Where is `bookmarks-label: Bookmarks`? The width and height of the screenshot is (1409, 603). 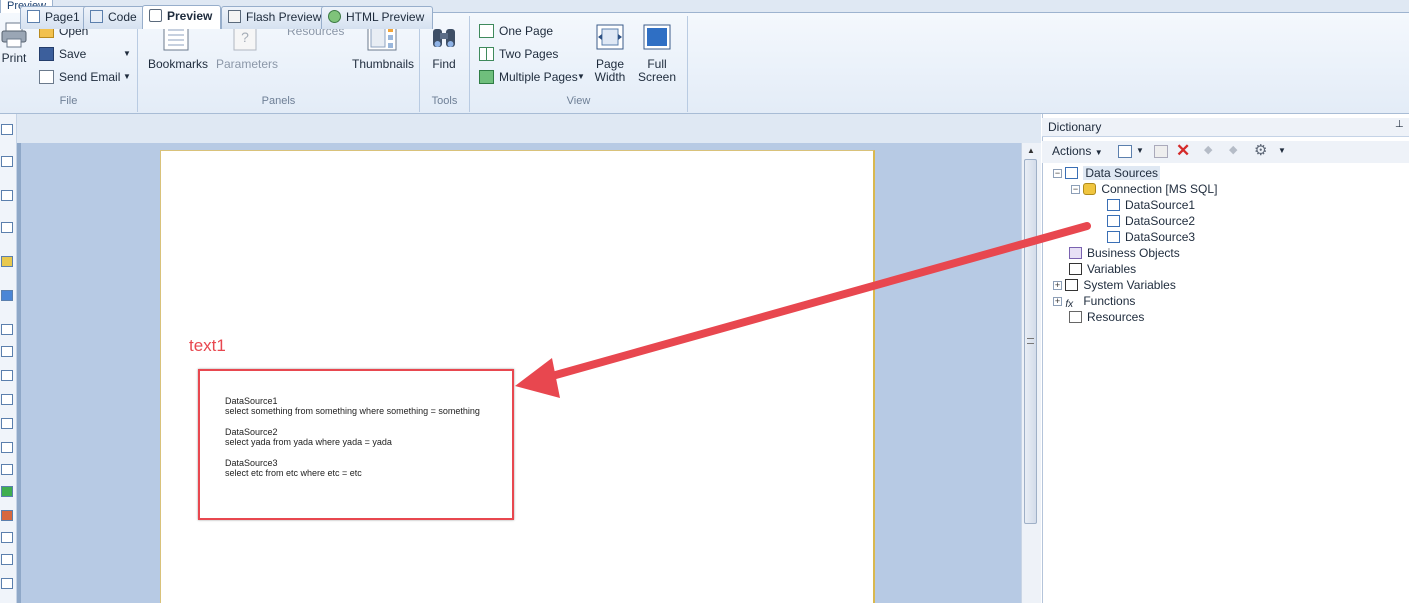
bookmarks-label: Bookmarks is located at coordinates (178, 64).